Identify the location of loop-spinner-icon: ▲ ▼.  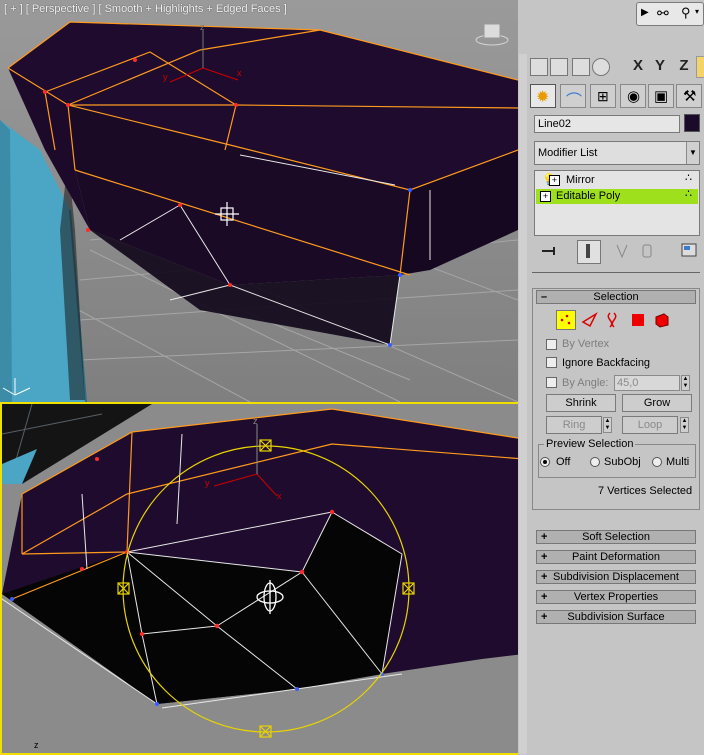
(684, 425).